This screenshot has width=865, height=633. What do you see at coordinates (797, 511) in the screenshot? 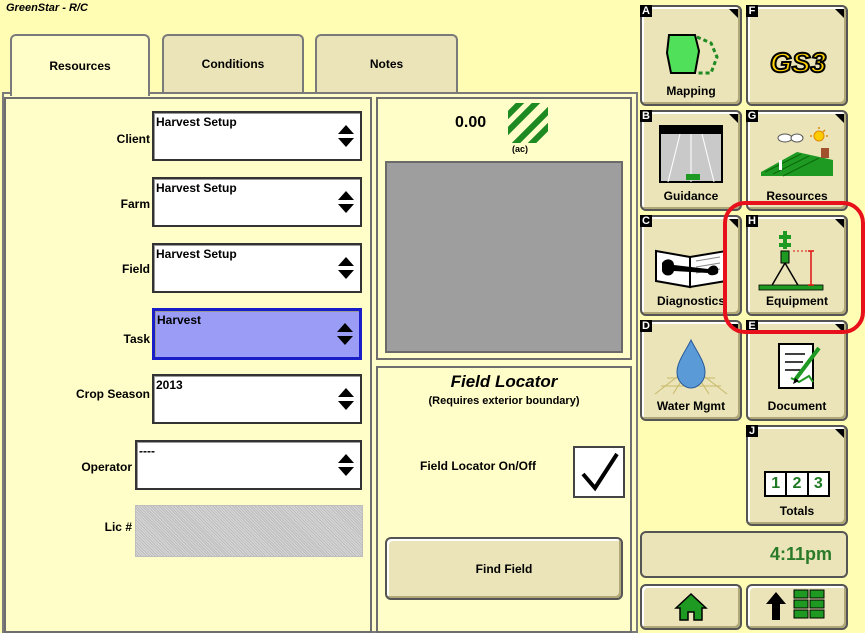
I see `totals-label: Totals` at bounding box center [797, 511].